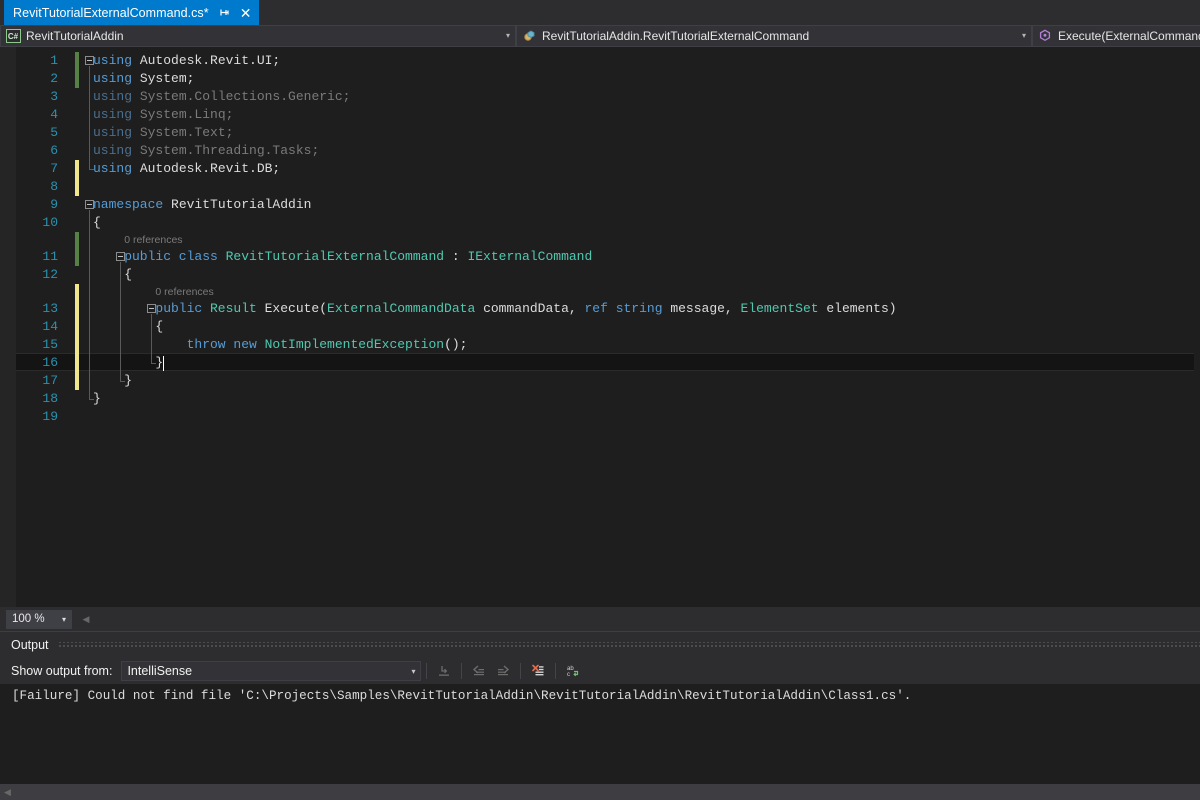 The height and width of the screenshot is (800, 1200). I want to click on show-output-from-label: Show output from:, so click(62, 671).